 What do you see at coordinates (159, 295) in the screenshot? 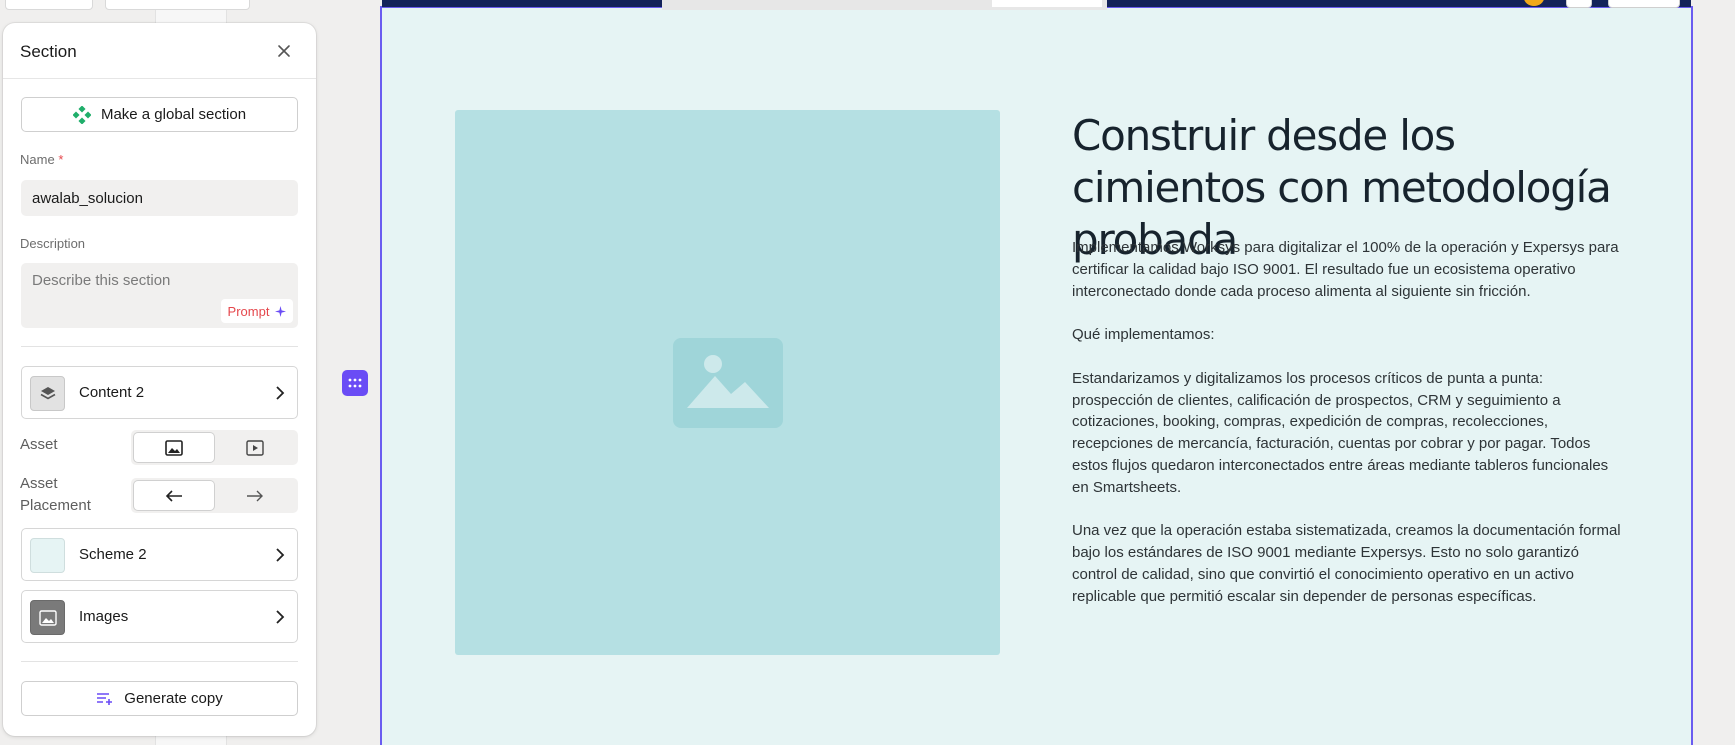
I see `description-field: Describe this section Prompt` at bounding box center [159, 295].